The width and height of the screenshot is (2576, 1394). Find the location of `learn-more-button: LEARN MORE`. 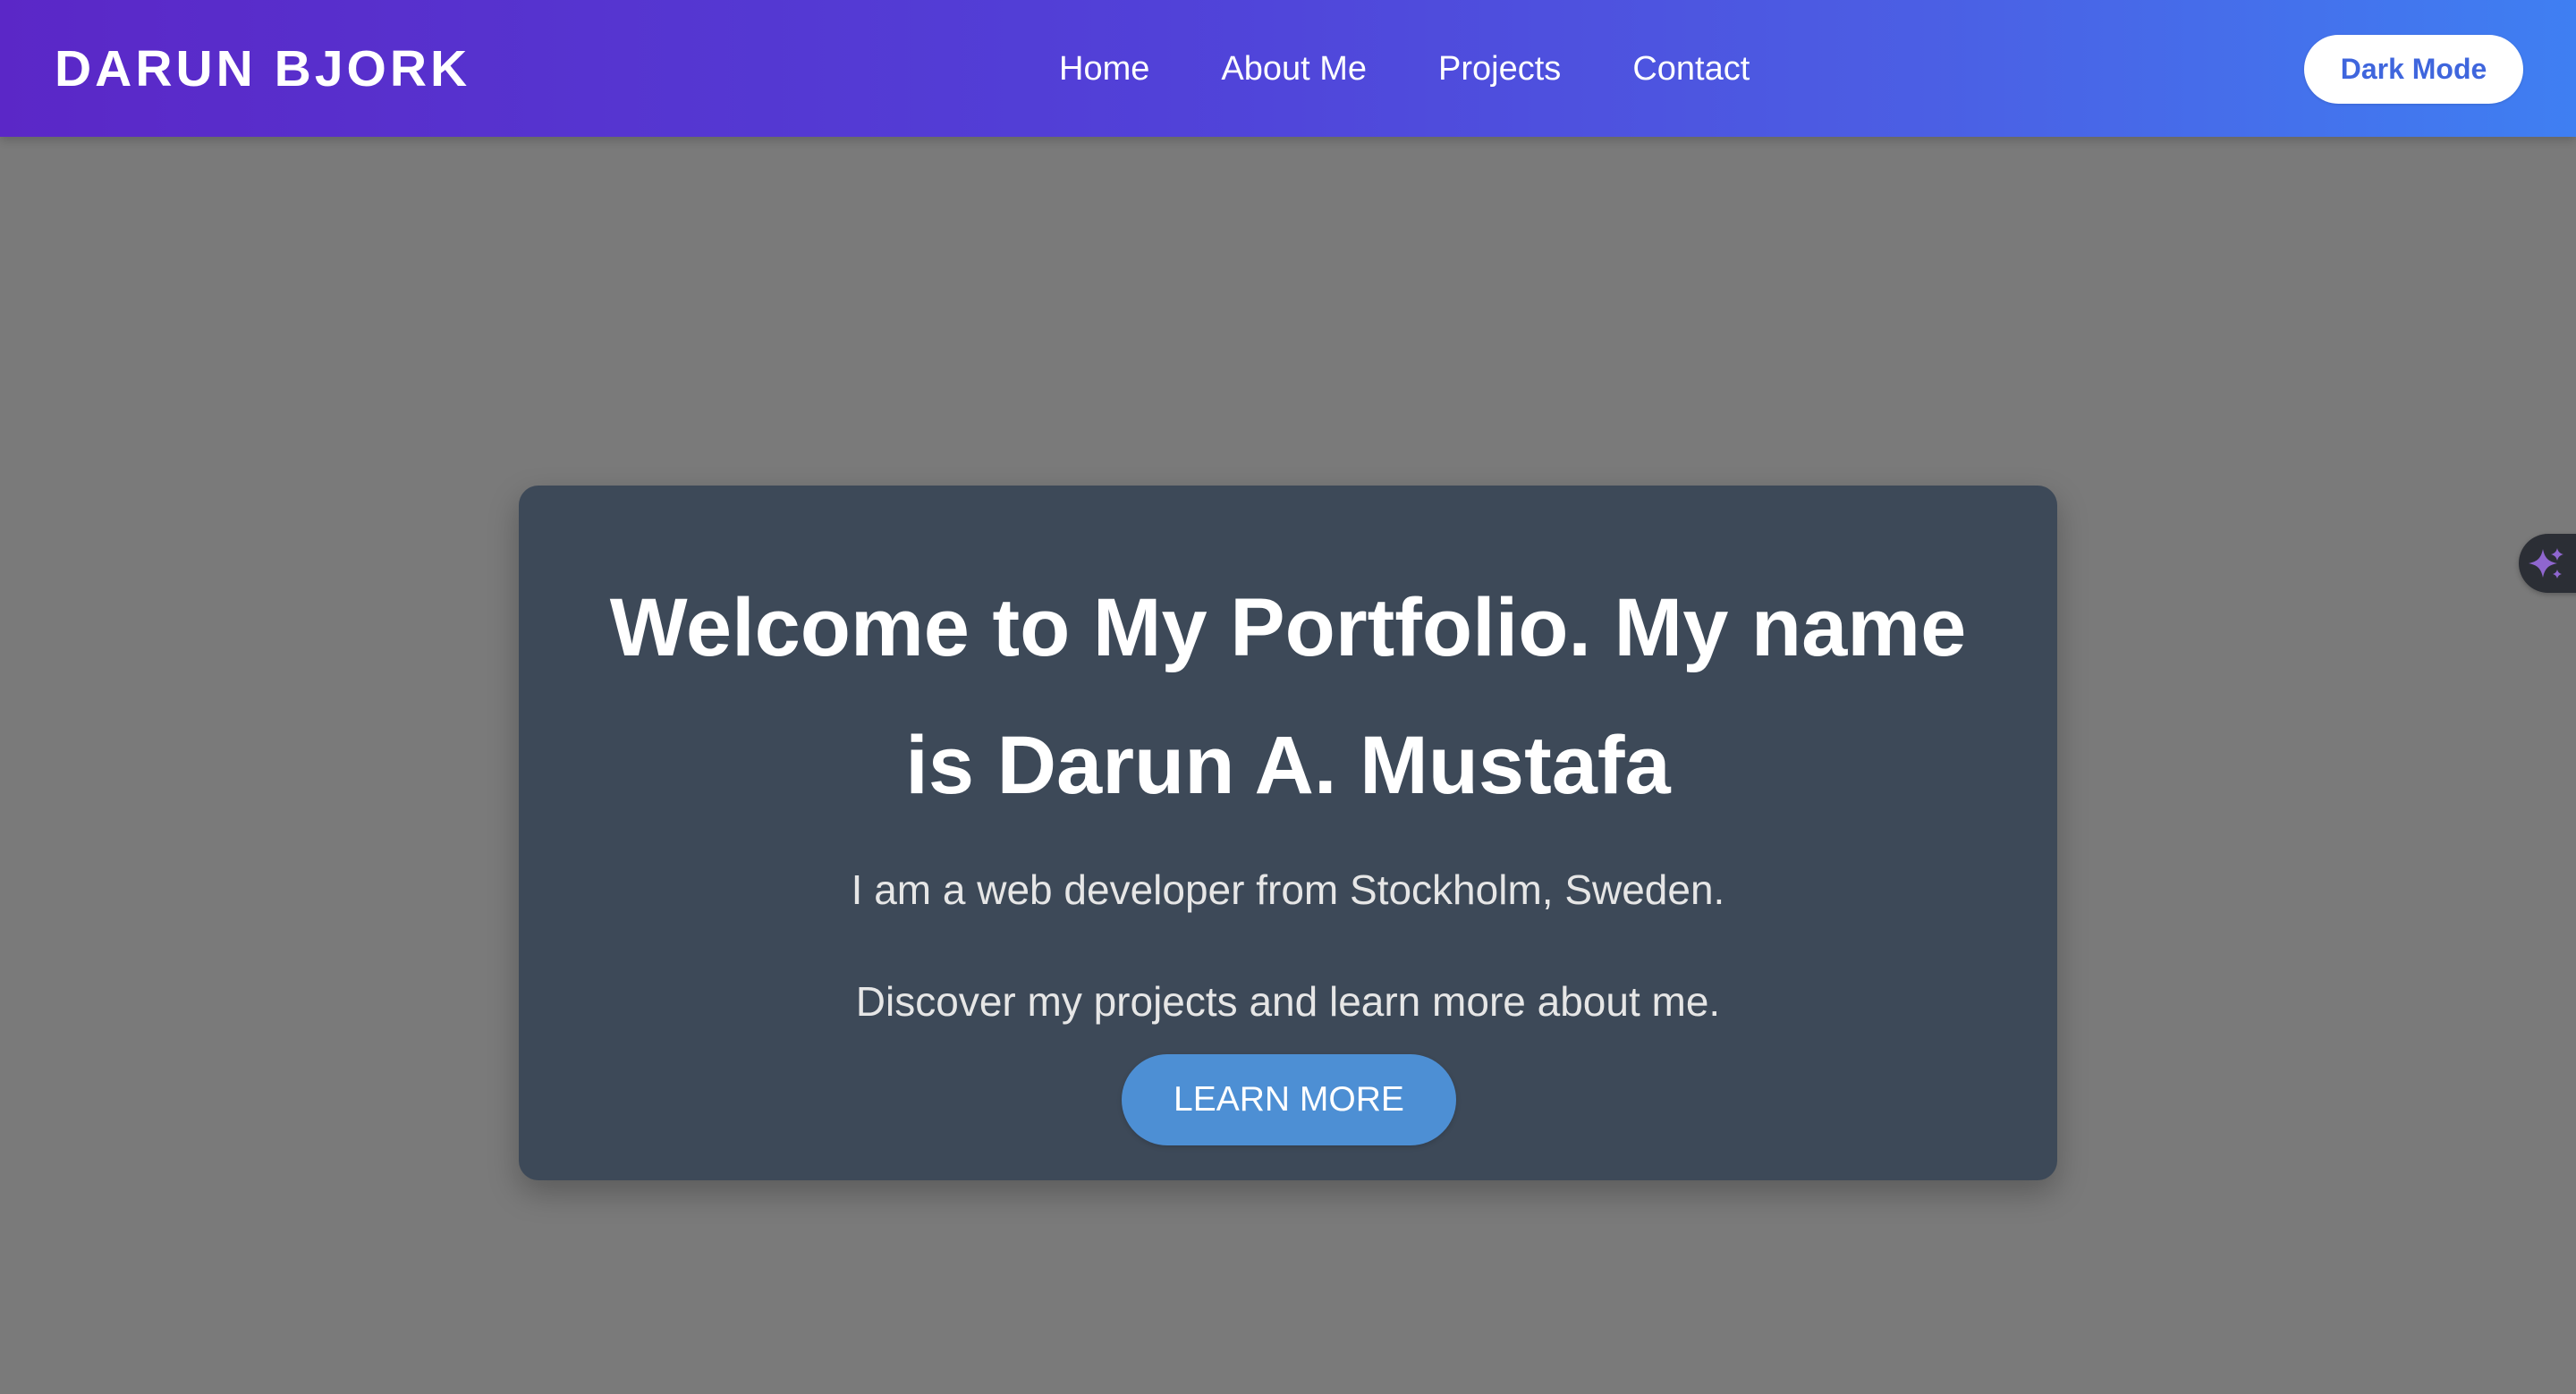

learn-more-button: LEARN MORE is located at coordinates (1289, 1099).